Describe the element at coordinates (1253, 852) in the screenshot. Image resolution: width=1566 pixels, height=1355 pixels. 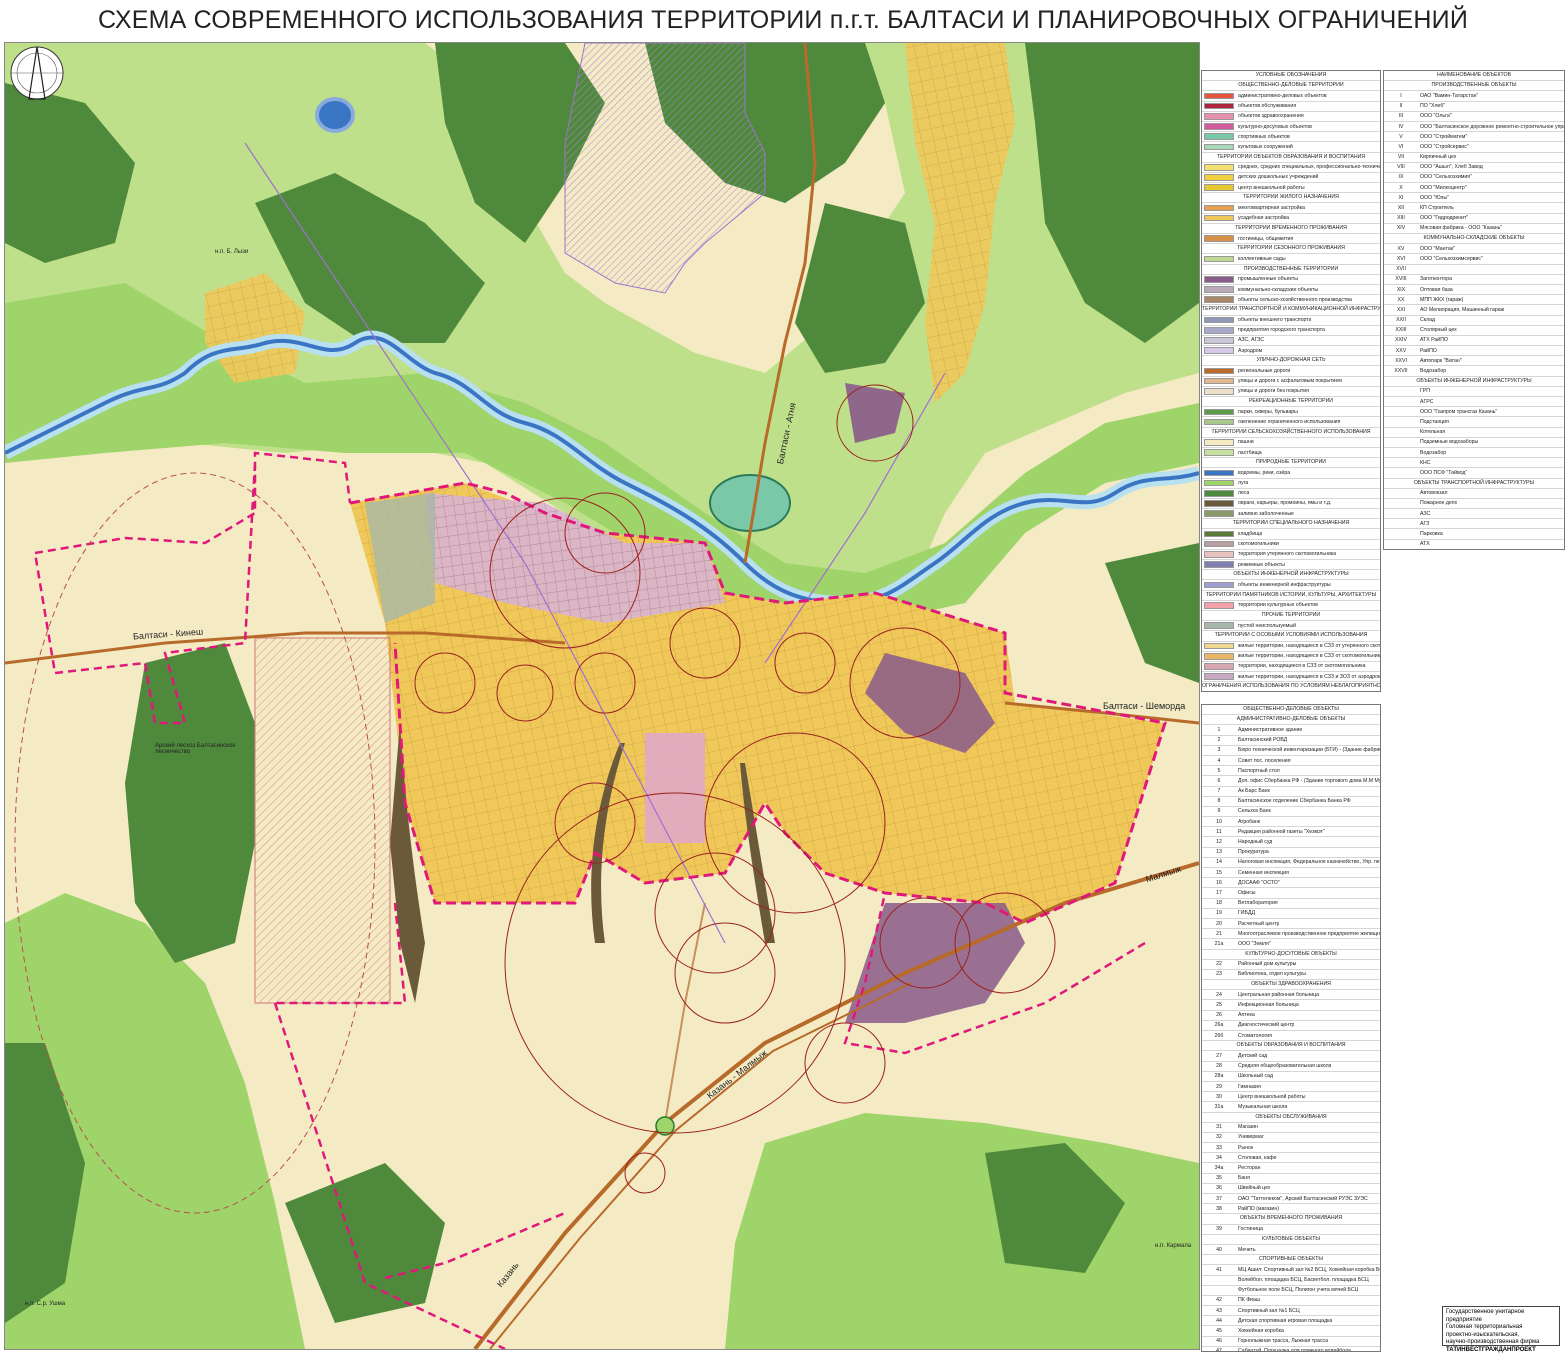
I see `legend-label: Прокуратура` at that location.